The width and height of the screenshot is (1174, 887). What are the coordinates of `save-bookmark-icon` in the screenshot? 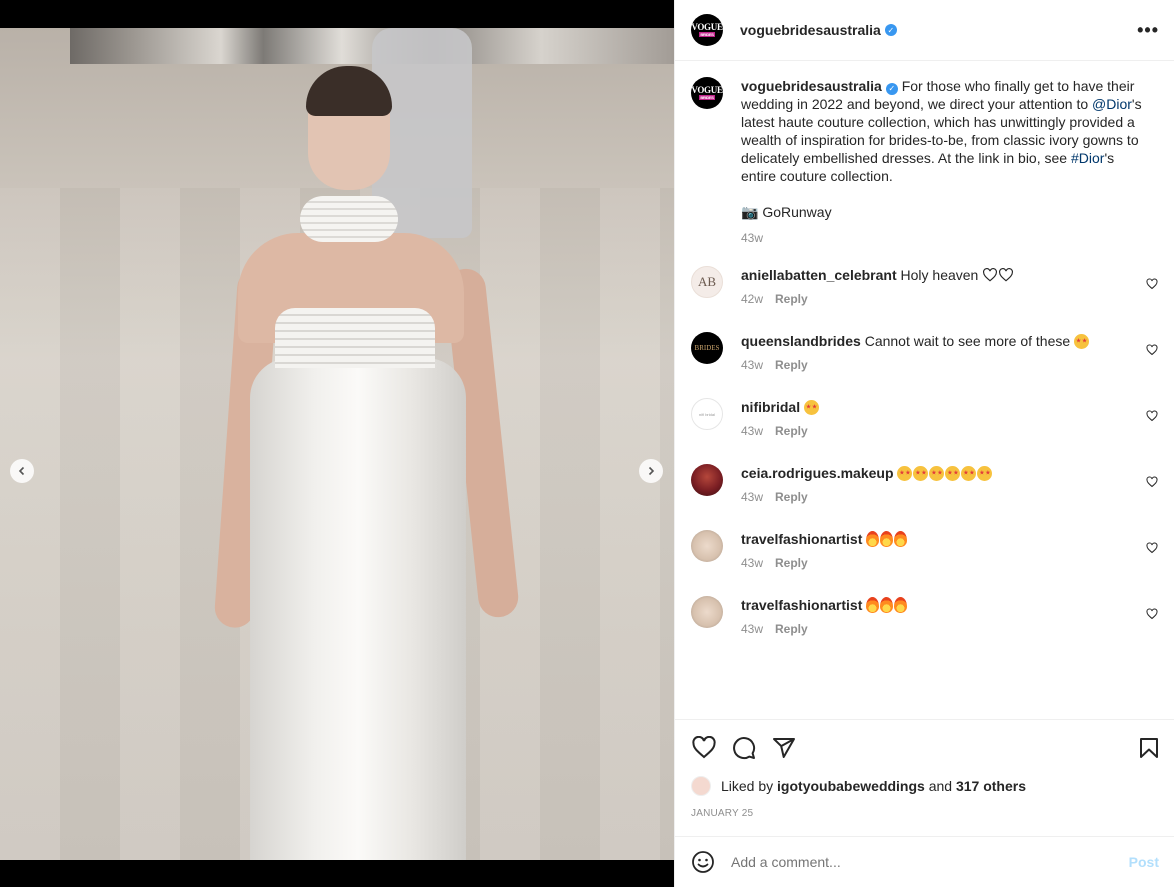 It's located at (1149, 748).